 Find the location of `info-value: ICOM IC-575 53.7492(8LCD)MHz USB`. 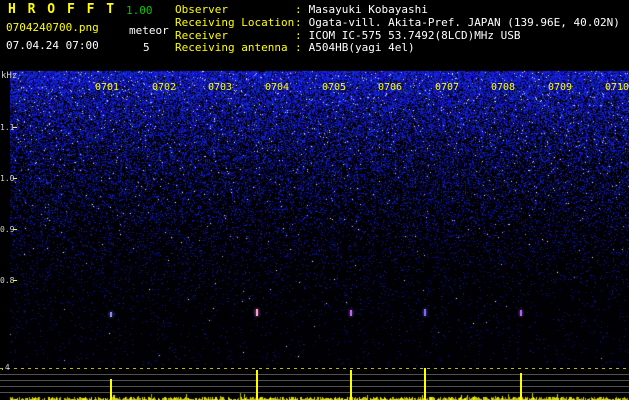

info-value: ICOM IC-575 53.7492(8LCD)MHz USB is located at coordinates (414, 35).